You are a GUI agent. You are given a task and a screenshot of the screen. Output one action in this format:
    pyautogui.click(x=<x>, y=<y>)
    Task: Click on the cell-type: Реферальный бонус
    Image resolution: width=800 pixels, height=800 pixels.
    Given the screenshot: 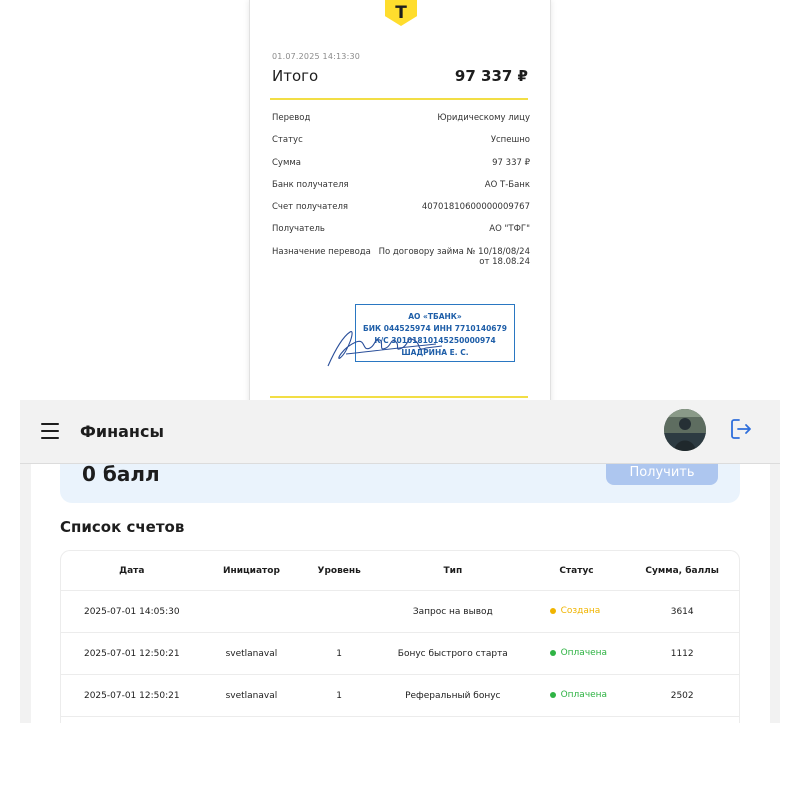 What is the action you would take?
    pyautogui.click(x=453, y=695)
    